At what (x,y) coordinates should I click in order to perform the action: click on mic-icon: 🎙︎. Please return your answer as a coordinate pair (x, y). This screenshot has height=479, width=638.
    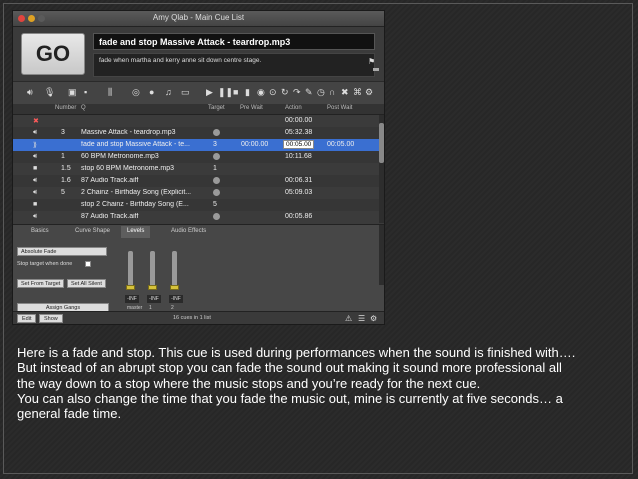
    Looking at the image, I should click on (49, 92).